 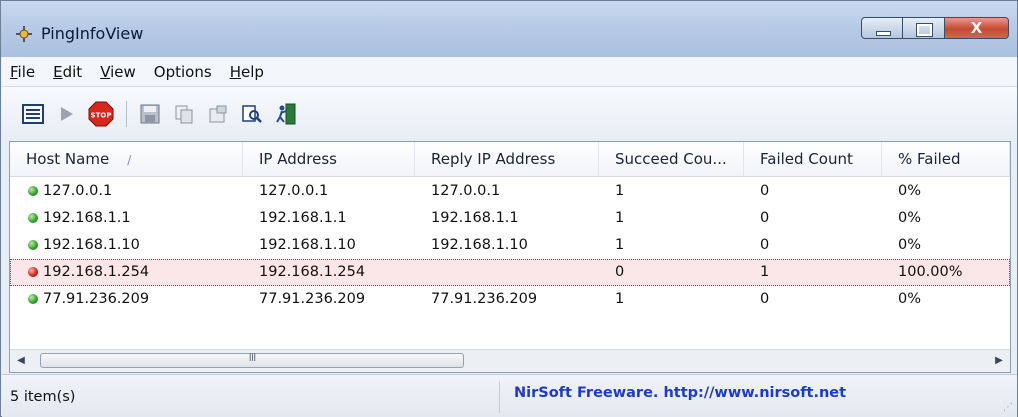 I want to click on cell-reply: 127.0.0.1, so click(x=457, y=191).